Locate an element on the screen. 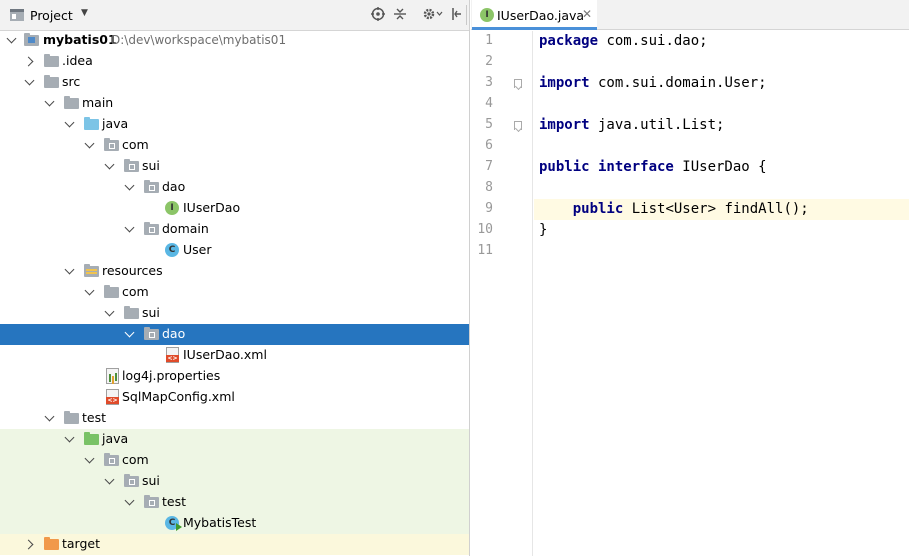  chevron-down-icon: ▼ is located at coordinates (84, 13).